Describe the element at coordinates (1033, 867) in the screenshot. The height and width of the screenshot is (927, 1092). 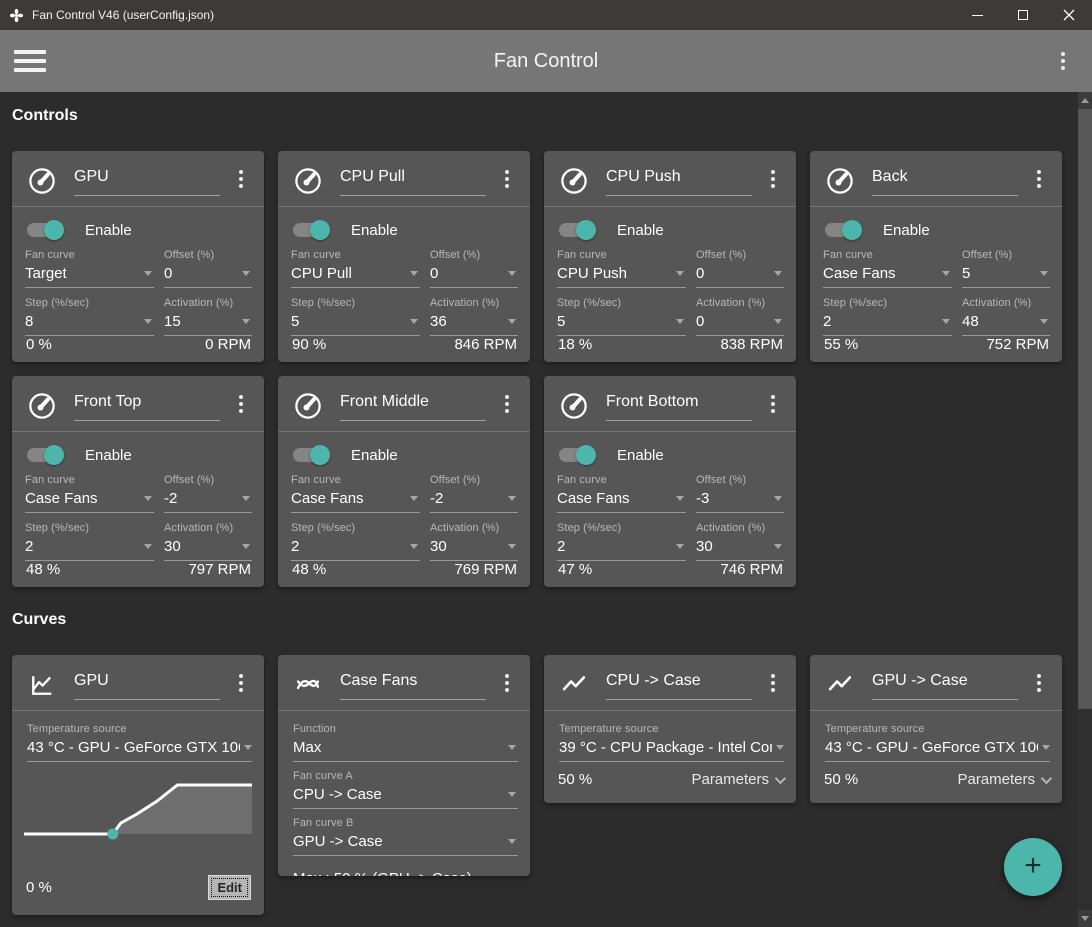
I see `add-button: +` at that location.